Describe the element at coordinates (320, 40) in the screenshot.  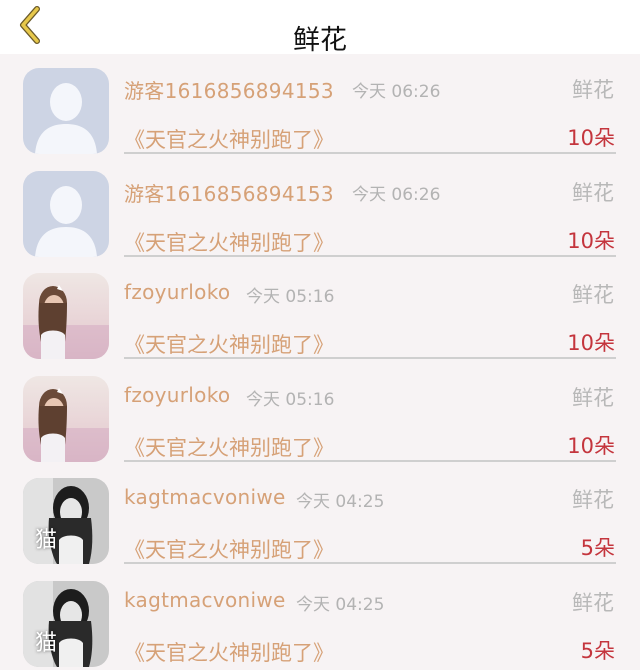
I see `page-title: 鲜花` at that location.